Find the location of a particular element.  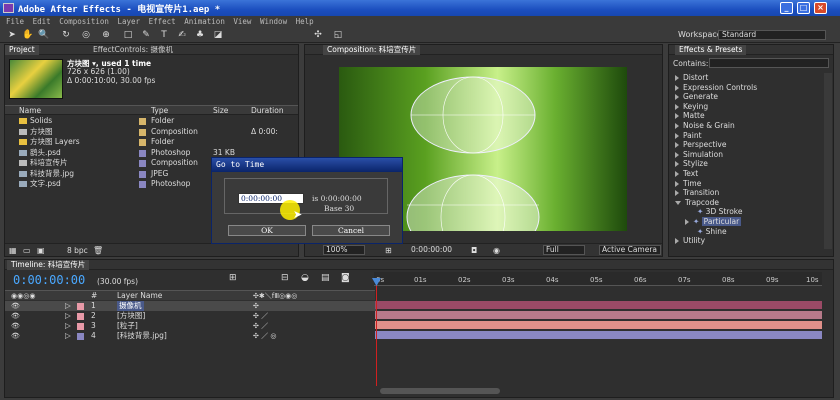

draft-3d-icon: ⊟ is located at coordinates (285, 278).